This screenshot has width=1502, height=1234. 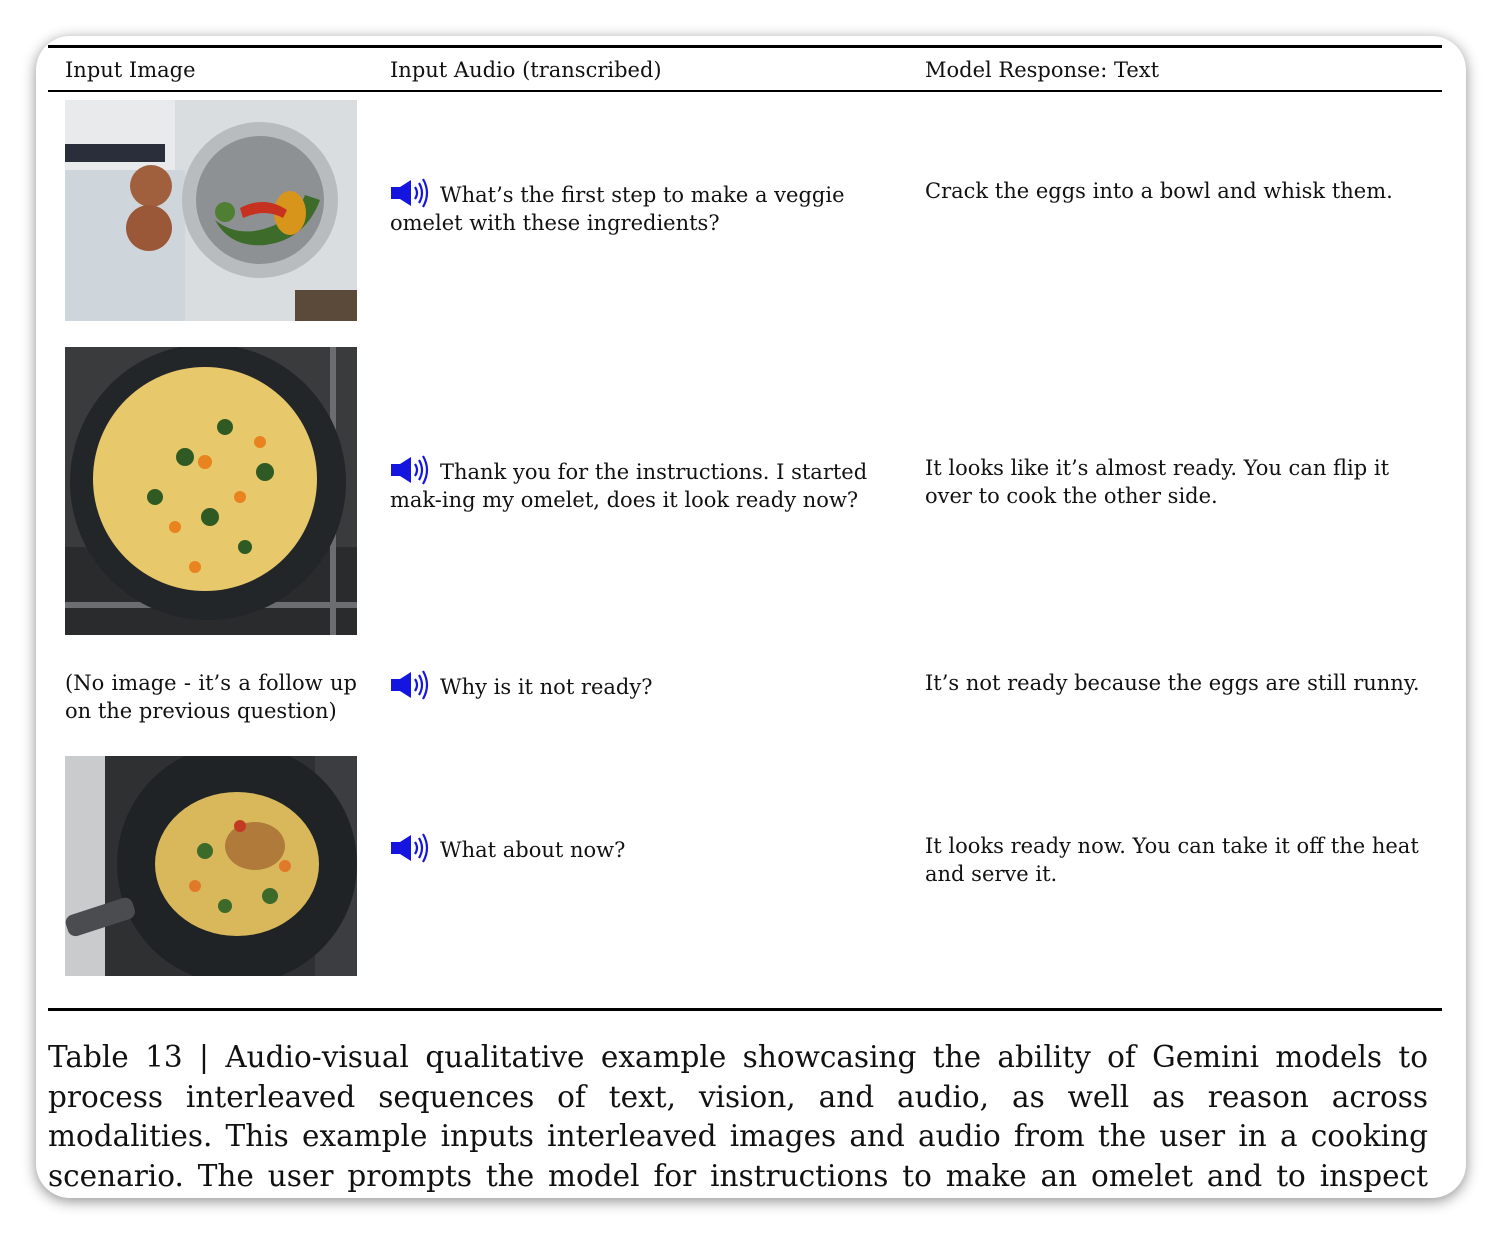 I want to click on audio-cell-3: Why is it not ready?, so click(x=645, y=686).